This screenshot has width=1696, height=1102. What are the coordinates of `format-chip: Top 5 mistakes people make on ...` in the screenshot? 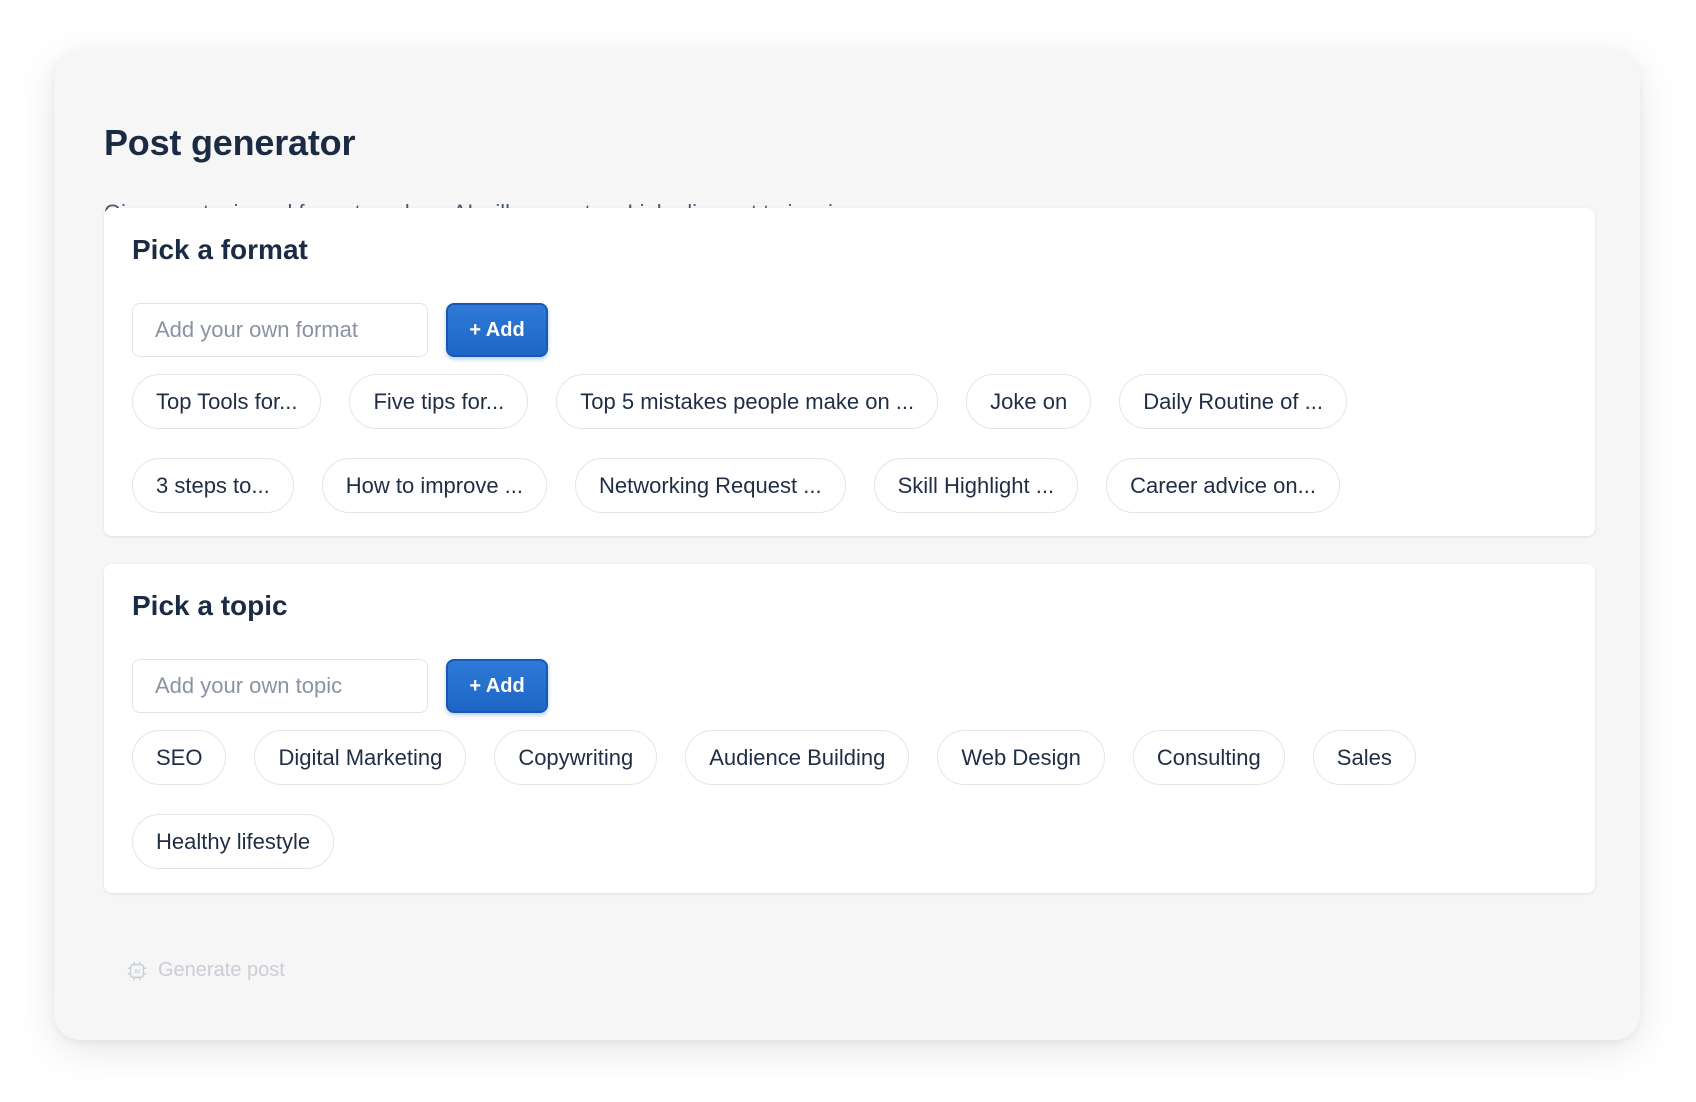 It's located at (747, 401).